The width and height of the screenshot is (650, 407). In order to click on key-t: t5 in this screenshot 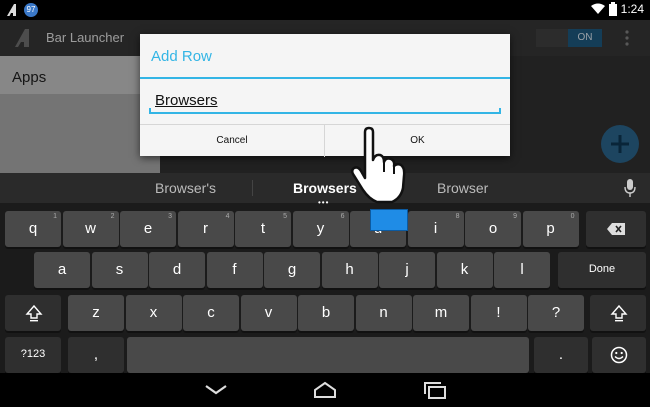, I will do `click(263, 229)`.